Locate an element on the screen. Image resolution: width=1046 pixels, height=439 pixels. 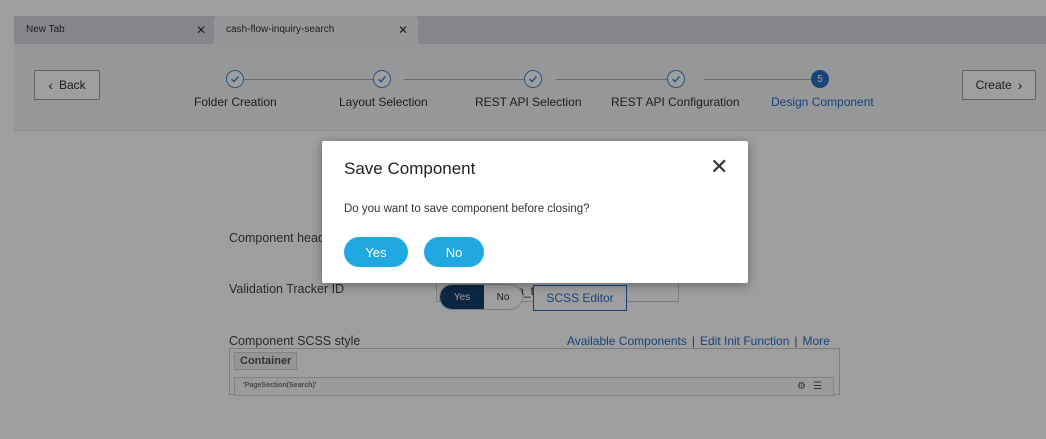
close-icon: ✕ is located at coordinates (719, 167).